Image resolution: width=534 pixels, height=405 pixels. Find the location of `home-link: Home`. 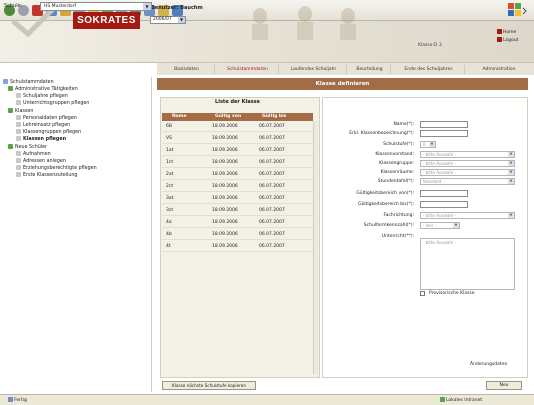

home-link: Home is located at coordinates (506, 32).